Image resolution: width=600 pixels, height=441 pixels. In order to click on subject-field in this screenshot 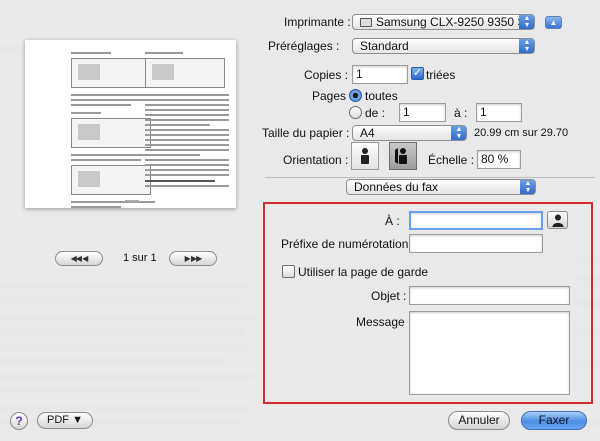, I will do `click(489, 295)`.